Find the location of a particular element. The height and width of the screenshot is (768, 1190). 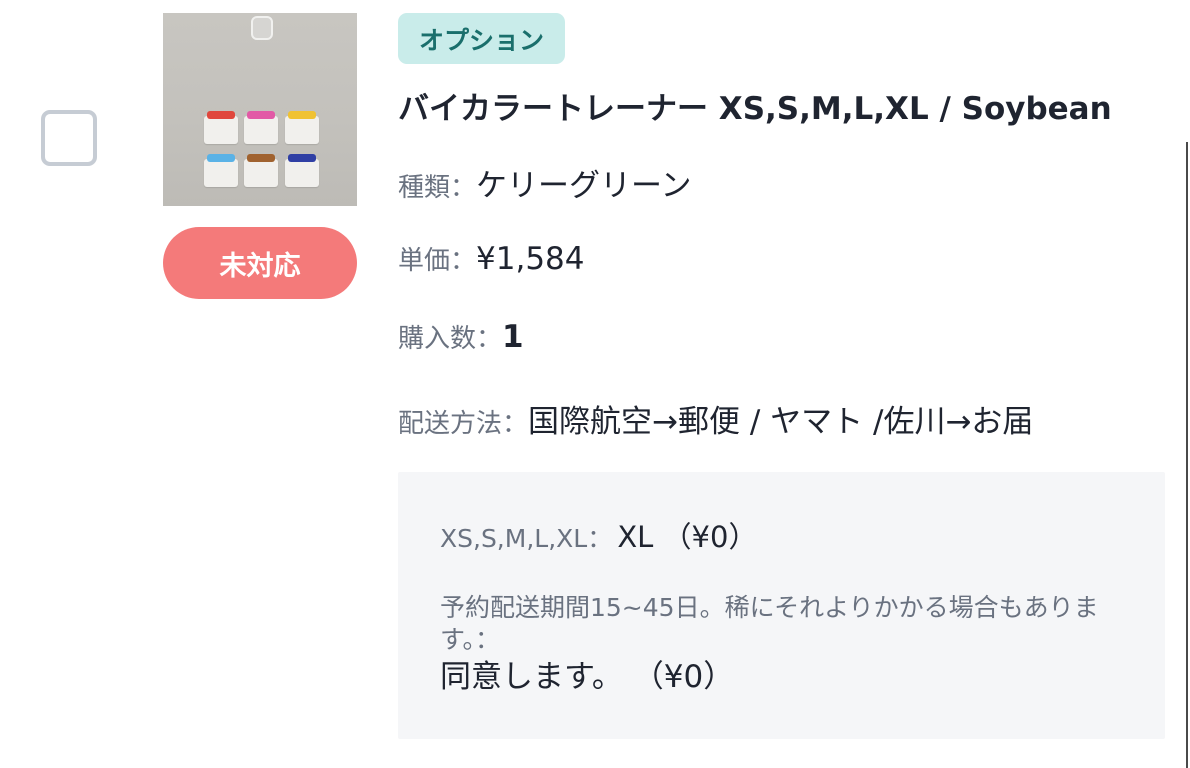

quantity-row: 購入数：1 is located at coordinates (461, 336).